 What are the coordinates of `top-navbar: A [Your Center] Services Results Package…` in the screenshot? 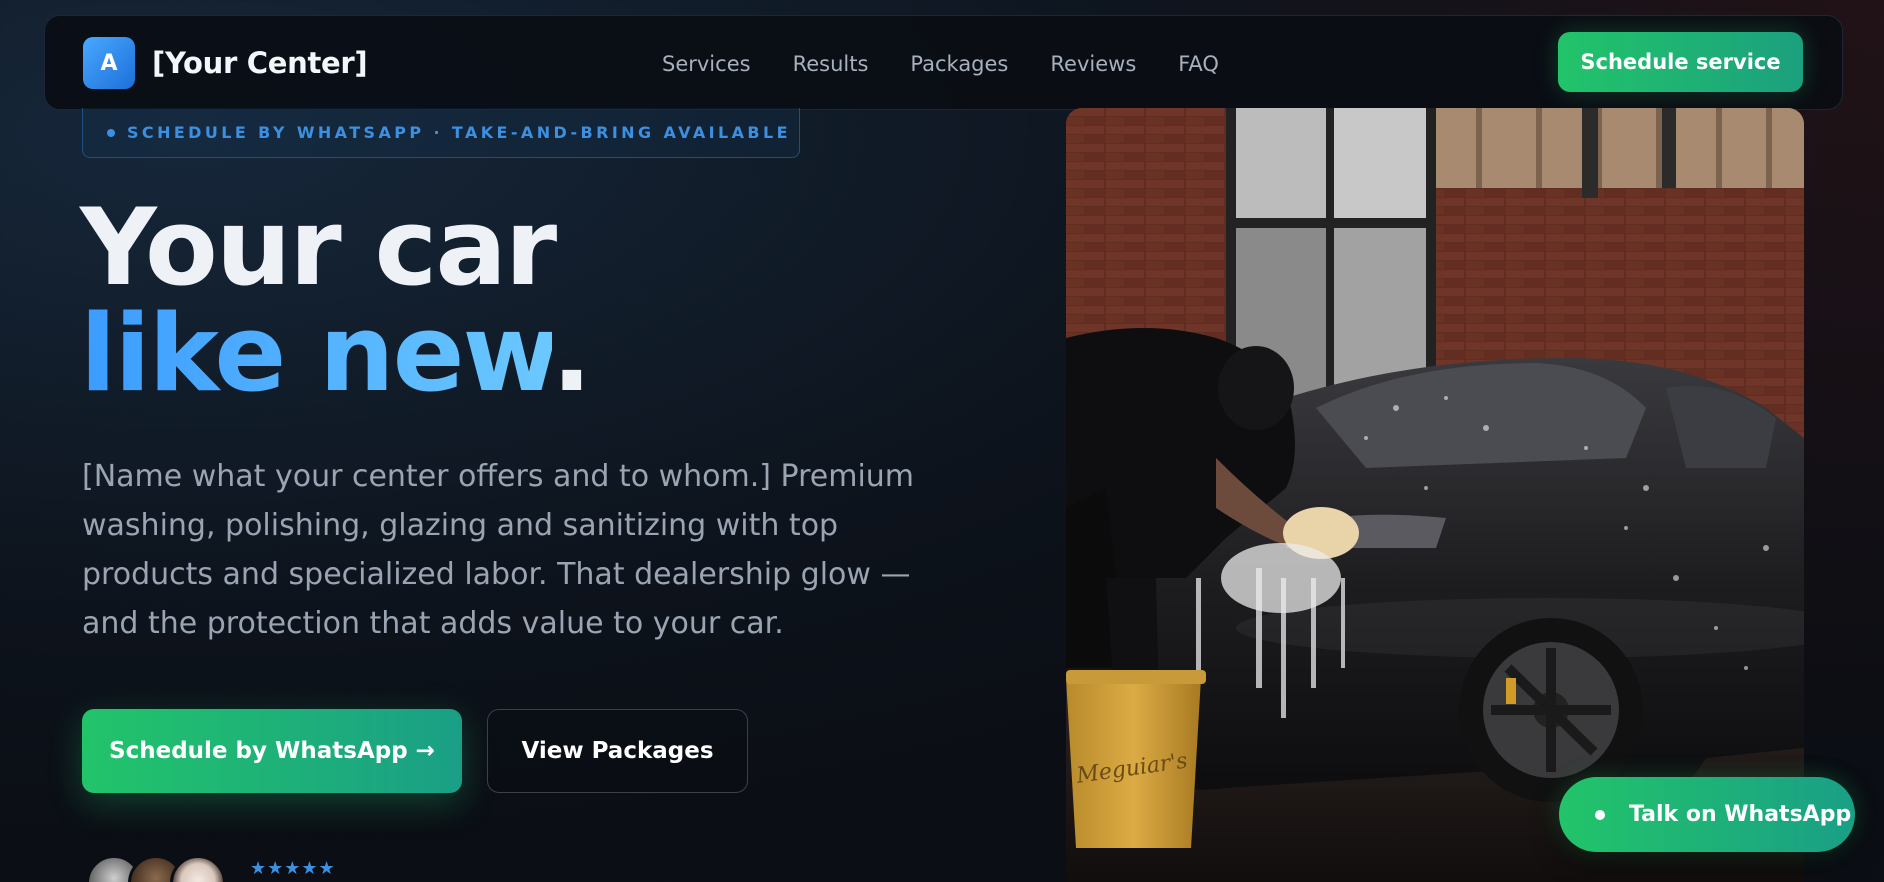 It's located at (943, 62).